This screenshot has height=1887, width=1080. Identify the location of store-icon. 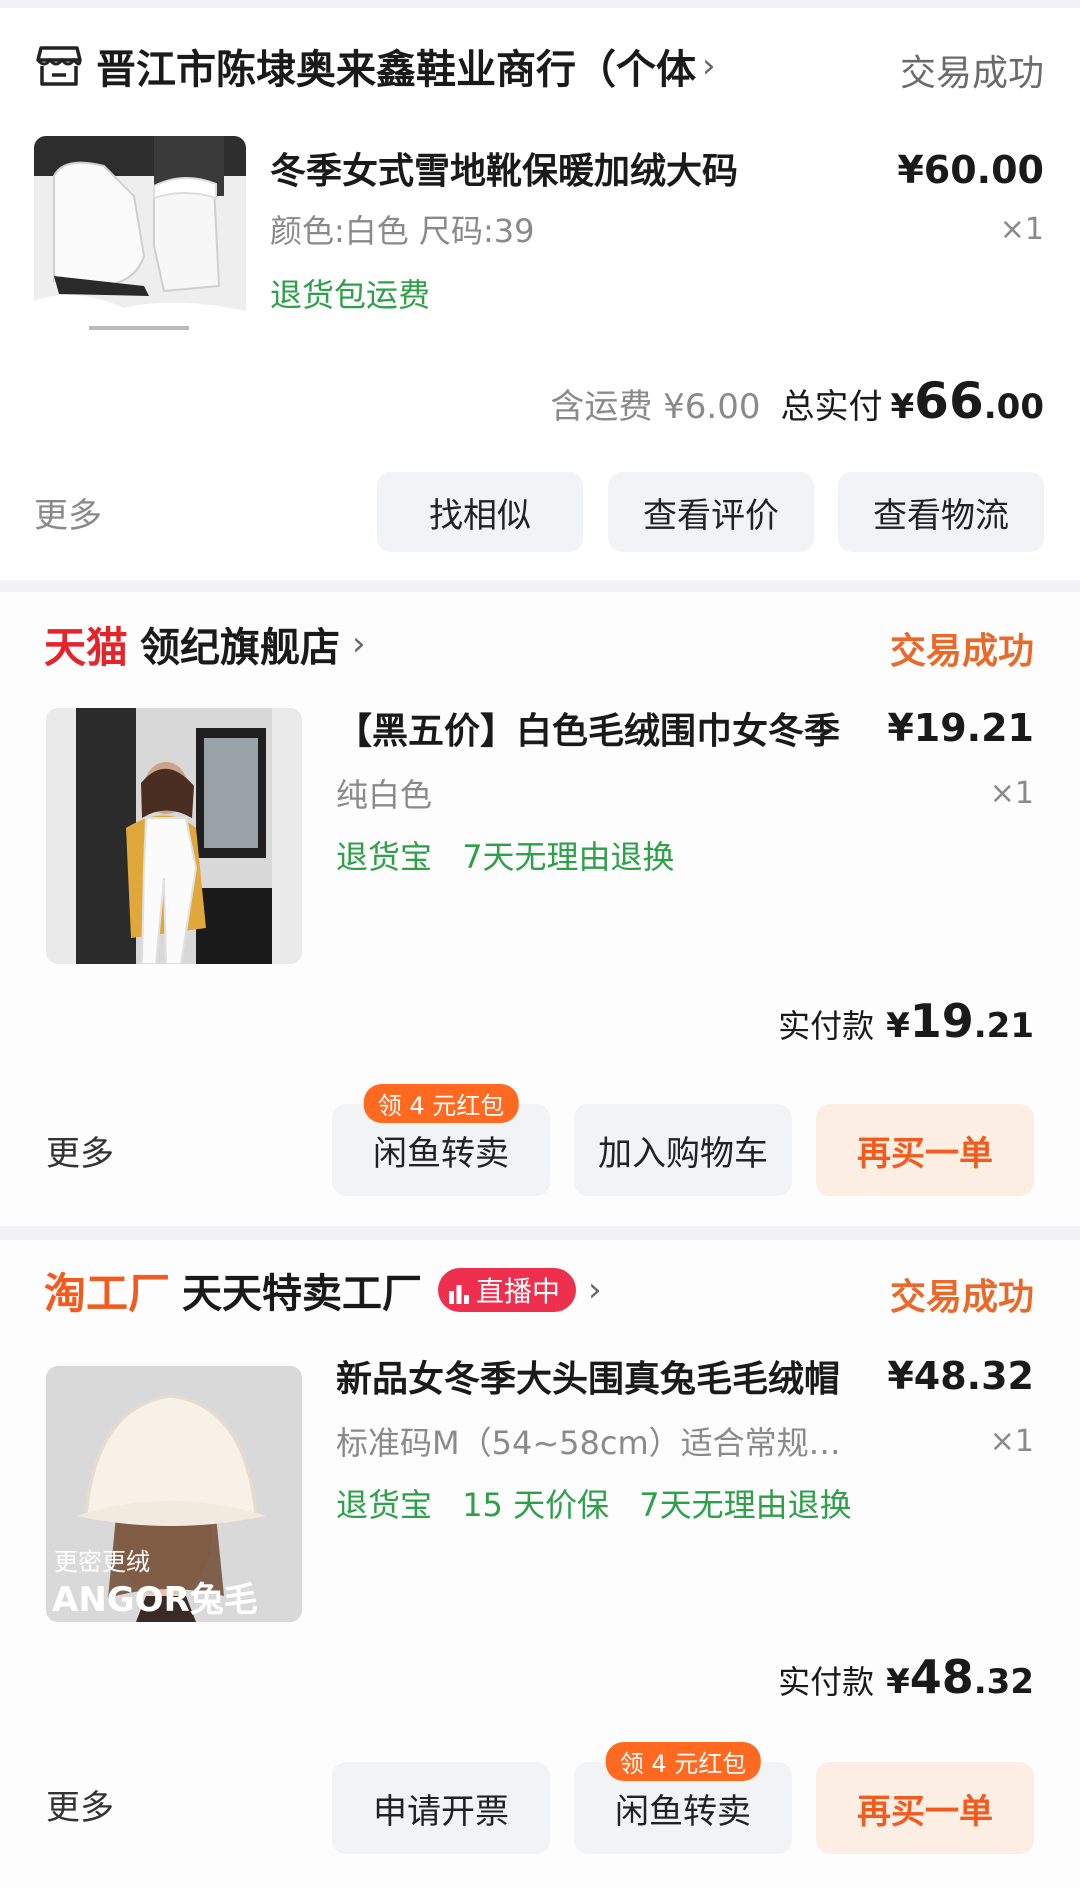
(59, 66).